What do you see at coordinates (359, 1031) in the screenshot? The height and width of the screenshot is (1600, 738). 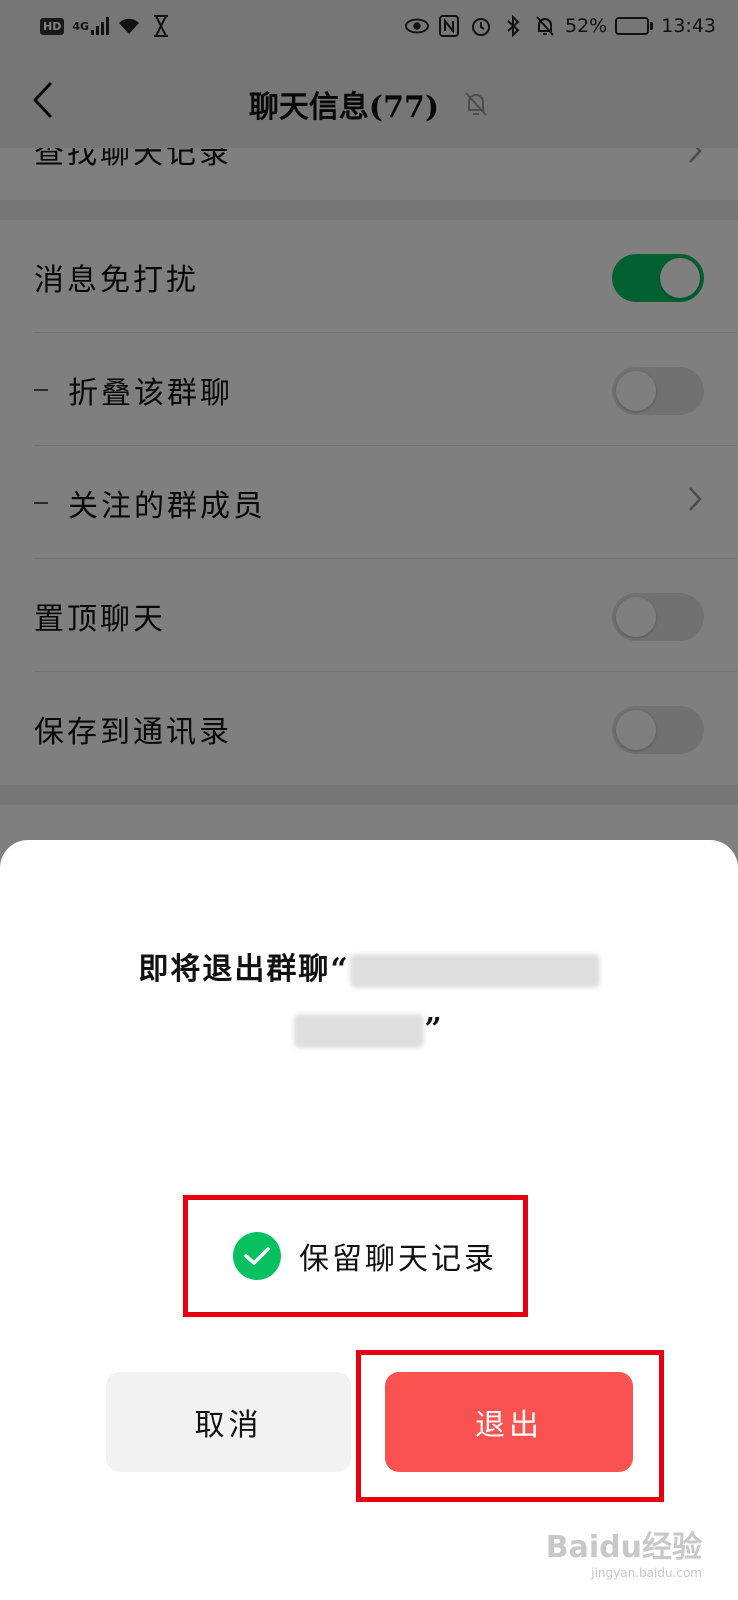 I see `redacted-group-name-cont` at bounding box center [359, 1031].